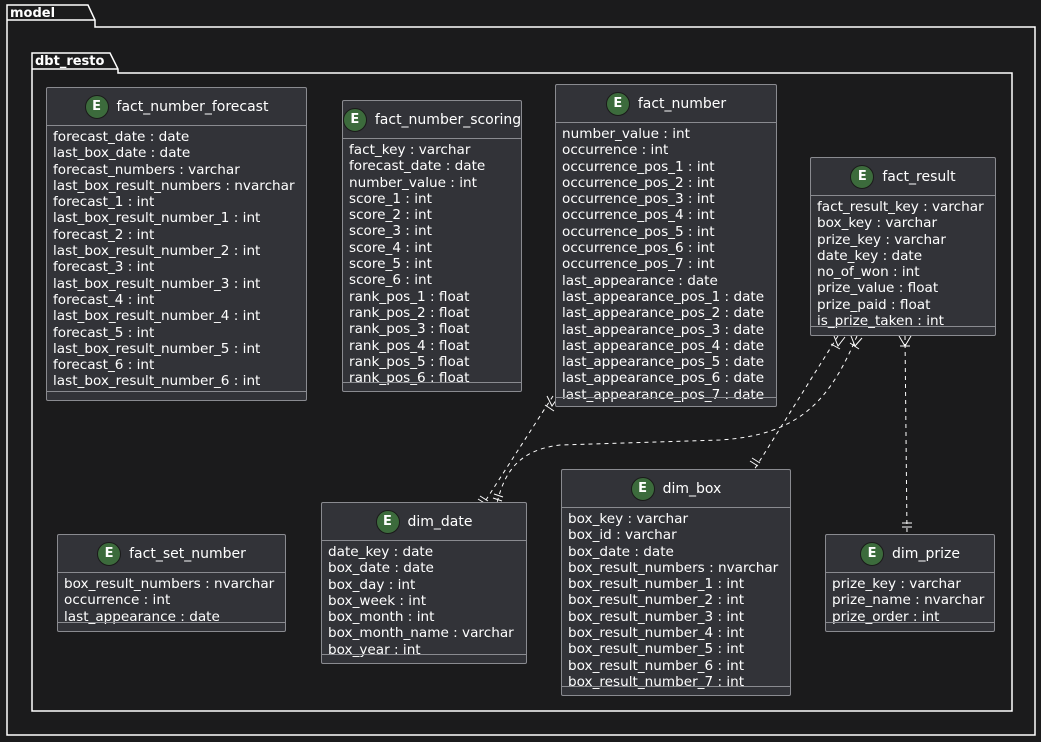 The height and width of the screenshot is (742, 1041). What do you see at coordinates (874, 304) in the screenshot?
I see `attribute: prize_paid : float` at bounding box center [874, 304].